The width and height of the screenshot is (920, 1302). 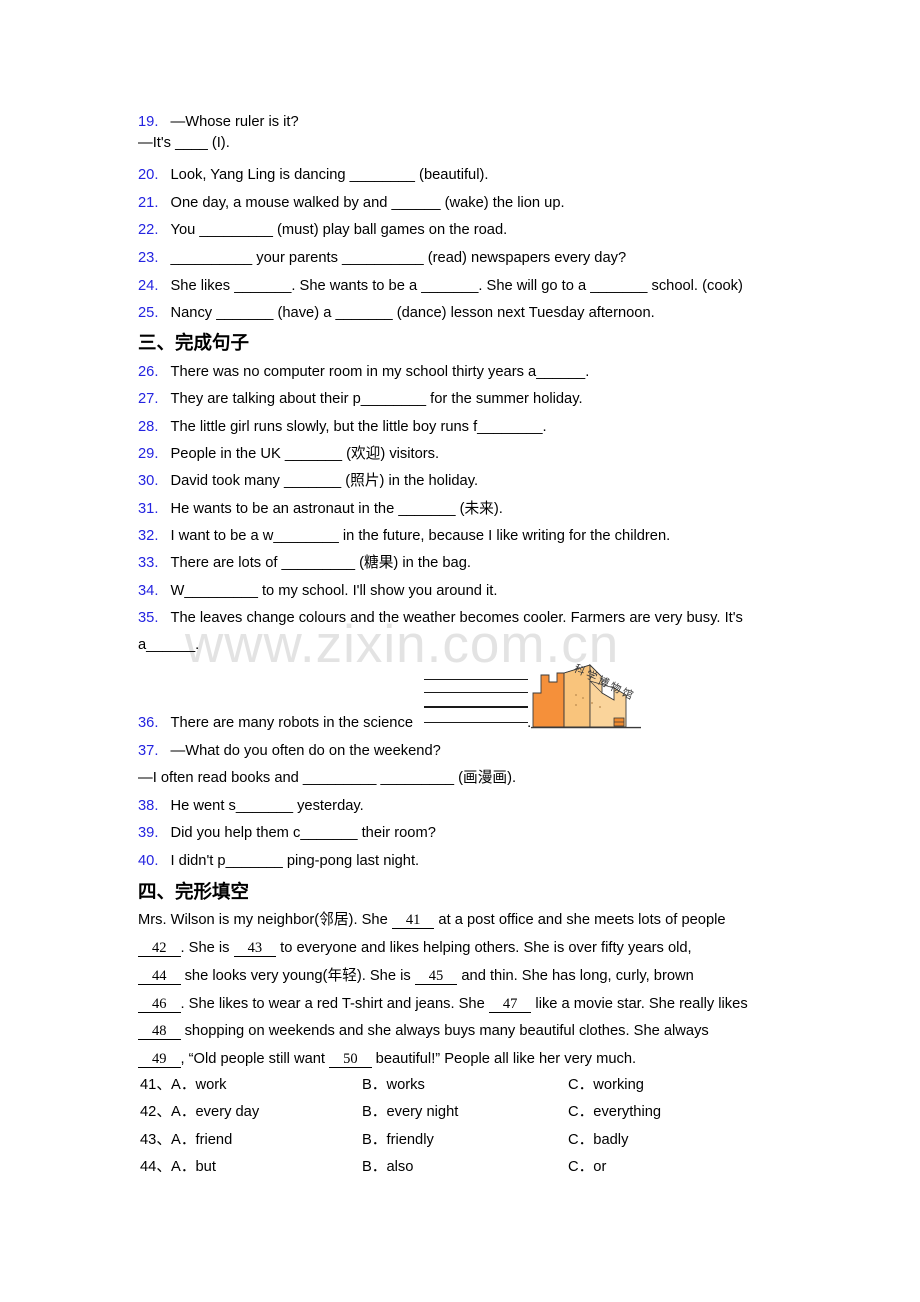 What do you see at coordinates (148, 286) in the screenshot?
I see `question-number: 24.` at bounding box center [148, 286].